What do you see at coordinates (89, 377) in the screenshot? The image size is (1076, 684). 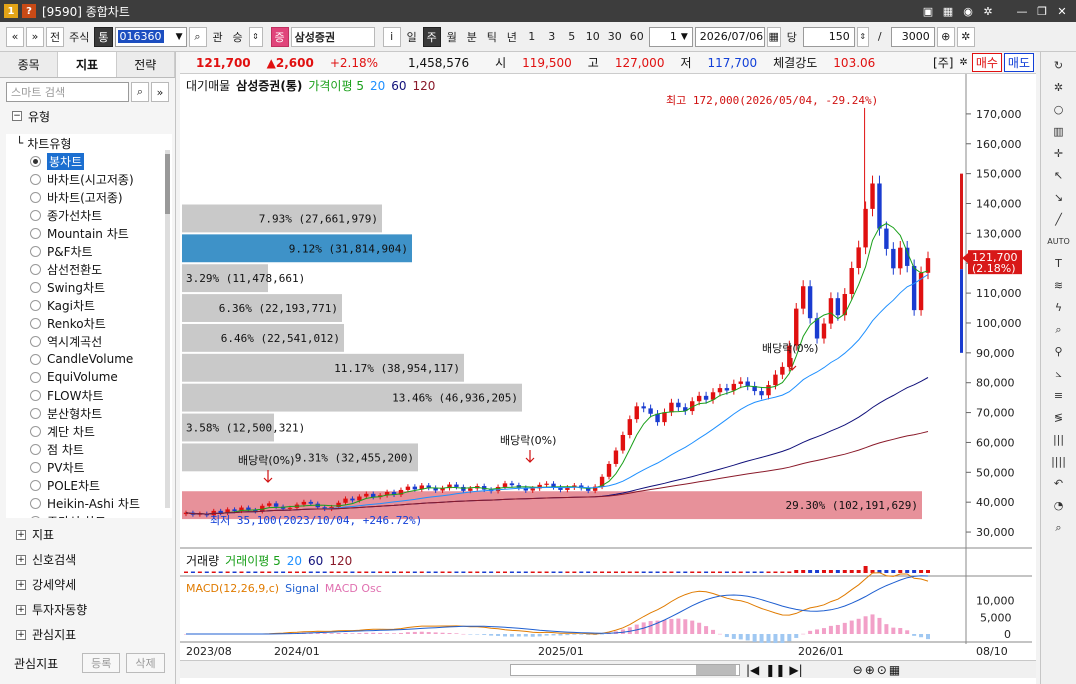 I see `chart-type-item: EquiVolume` at bounding box center [89, 377].